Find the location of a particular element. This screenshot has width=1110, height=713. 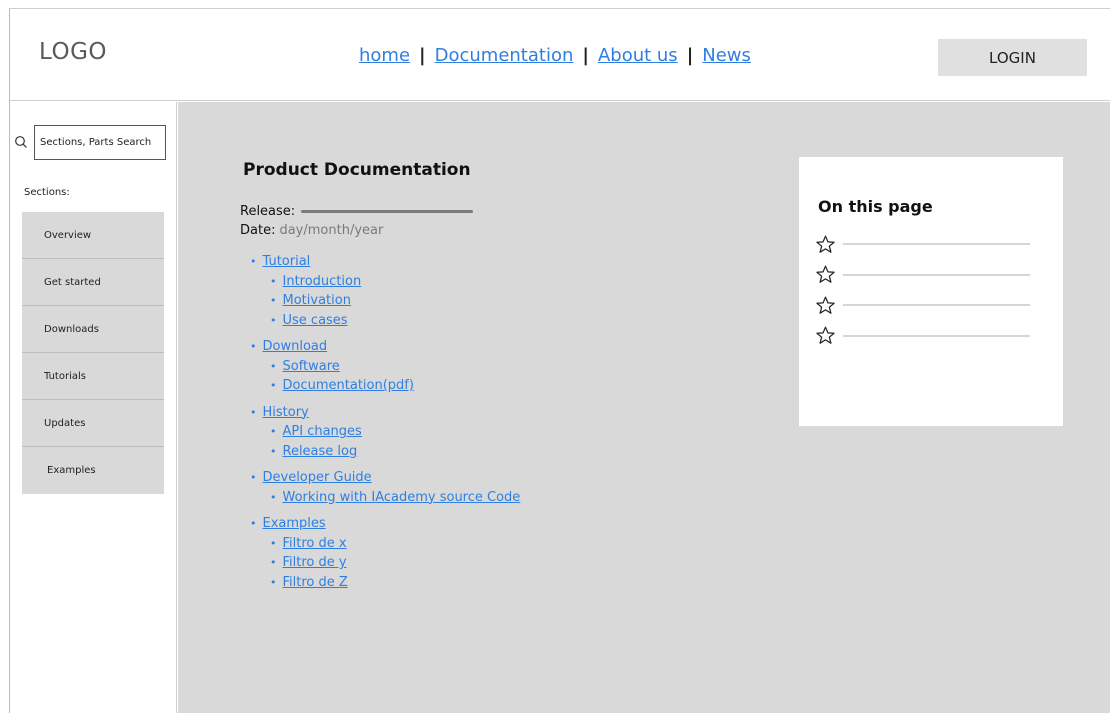

page-title: Product Documentation is located at coordinates (357, 170).